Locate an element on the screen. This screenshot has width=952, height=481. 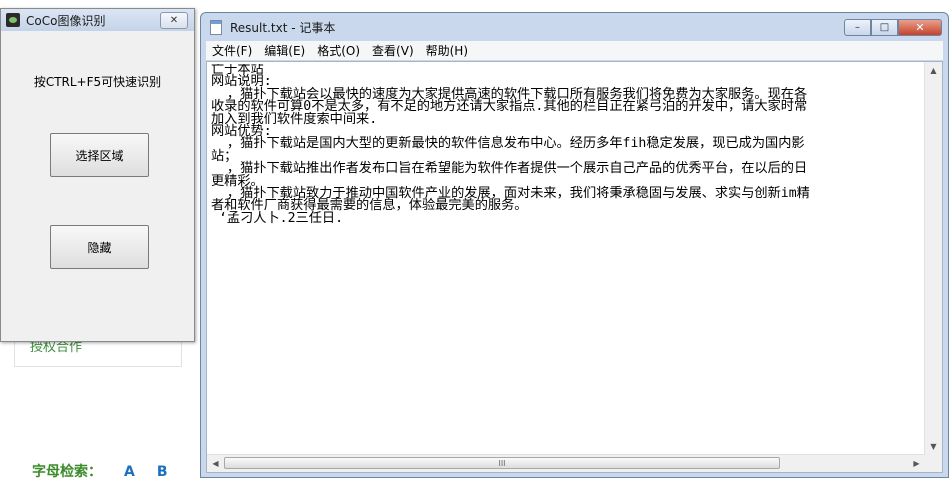
vertical-scrollbar: ▲ ▼ is located at coordinates (933, 258).